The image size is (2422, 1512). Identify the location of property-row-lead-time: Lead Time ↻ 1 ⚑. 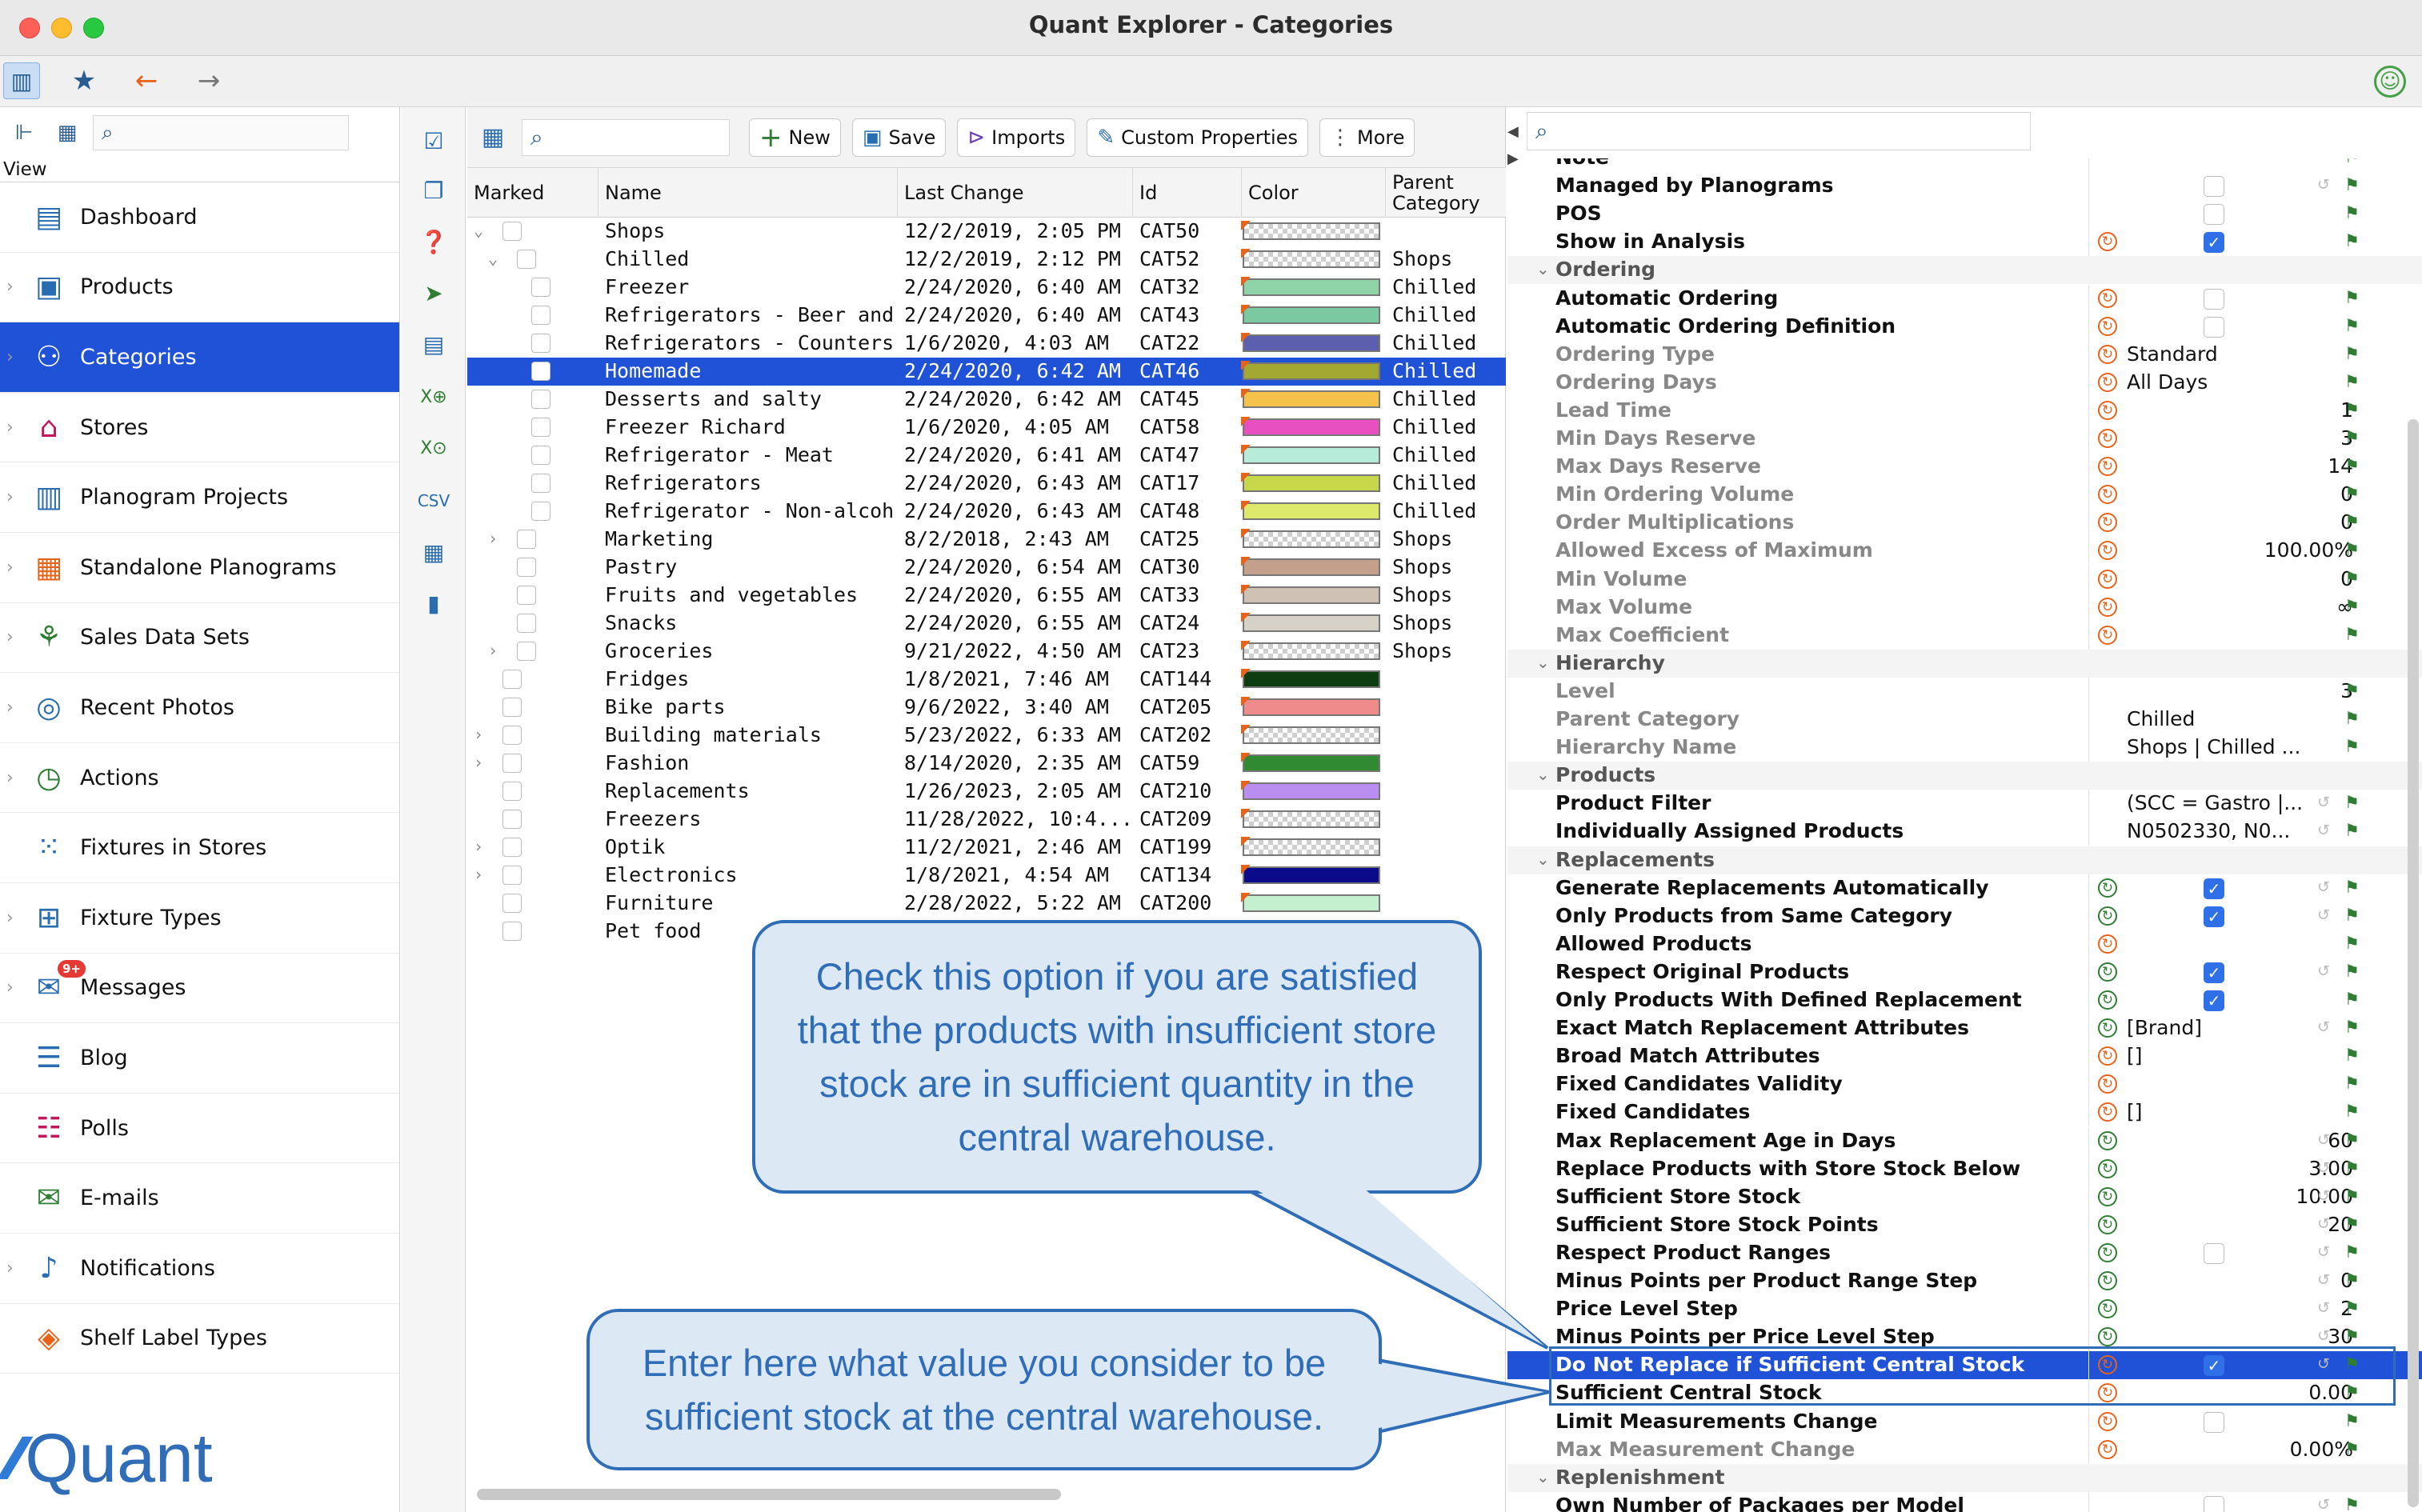
(1964, 410).